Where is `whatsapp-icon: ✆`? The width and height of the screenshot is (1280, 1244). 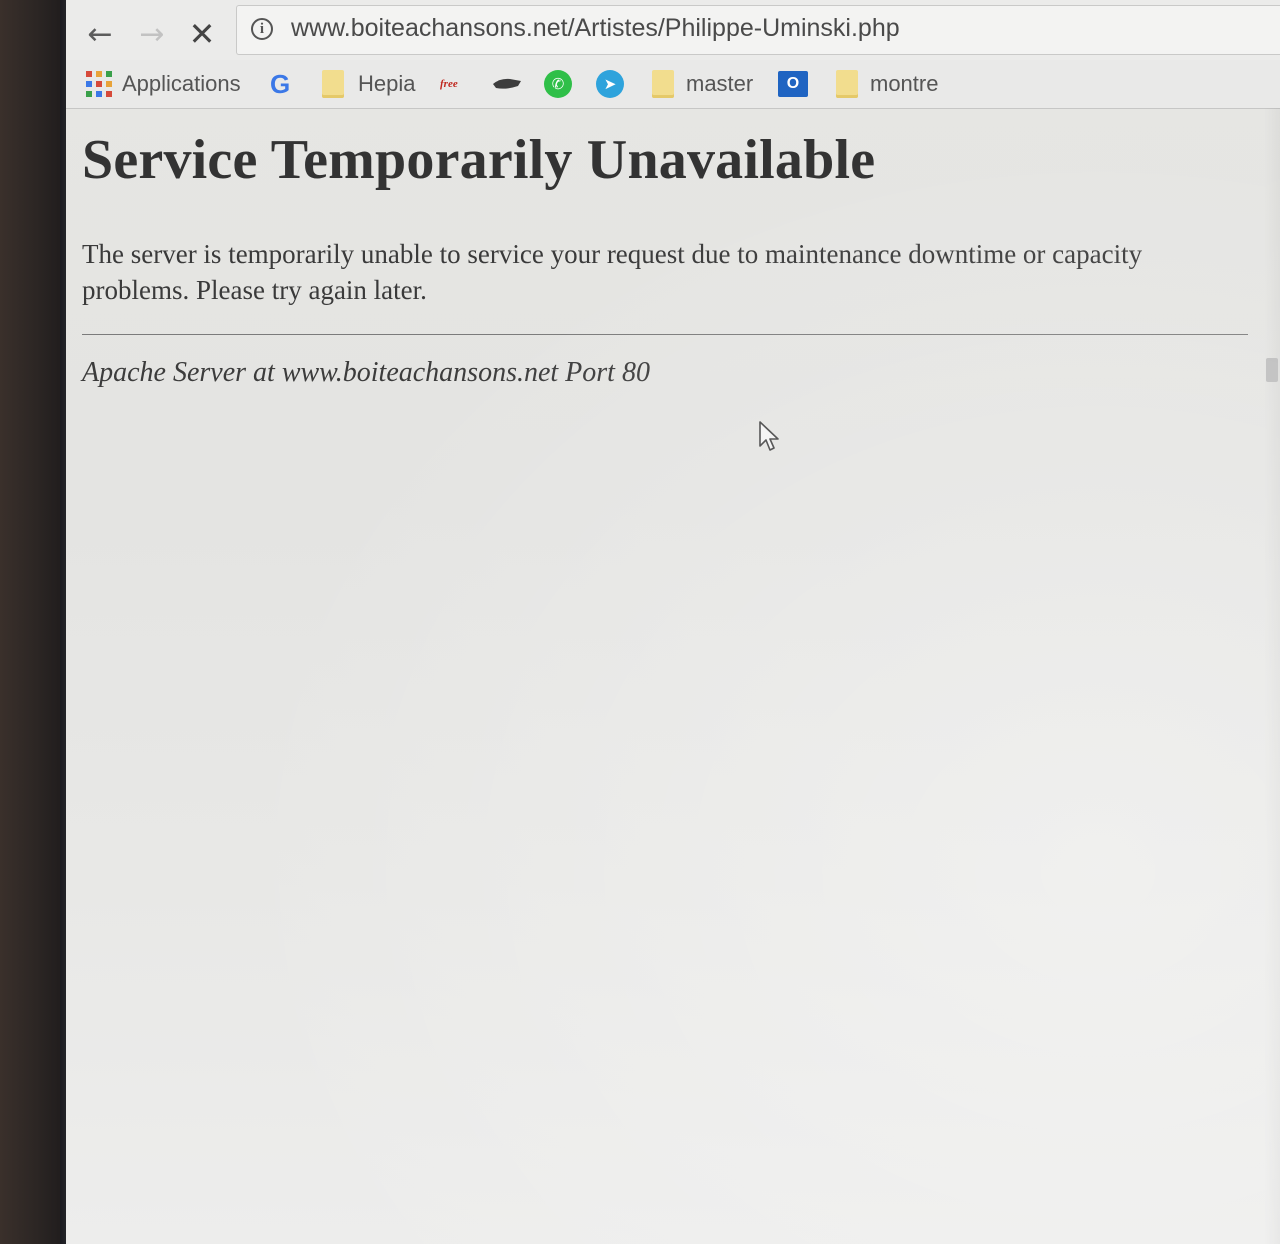
whatsapp-icon: ✆ is located at coordinates (558, 84).